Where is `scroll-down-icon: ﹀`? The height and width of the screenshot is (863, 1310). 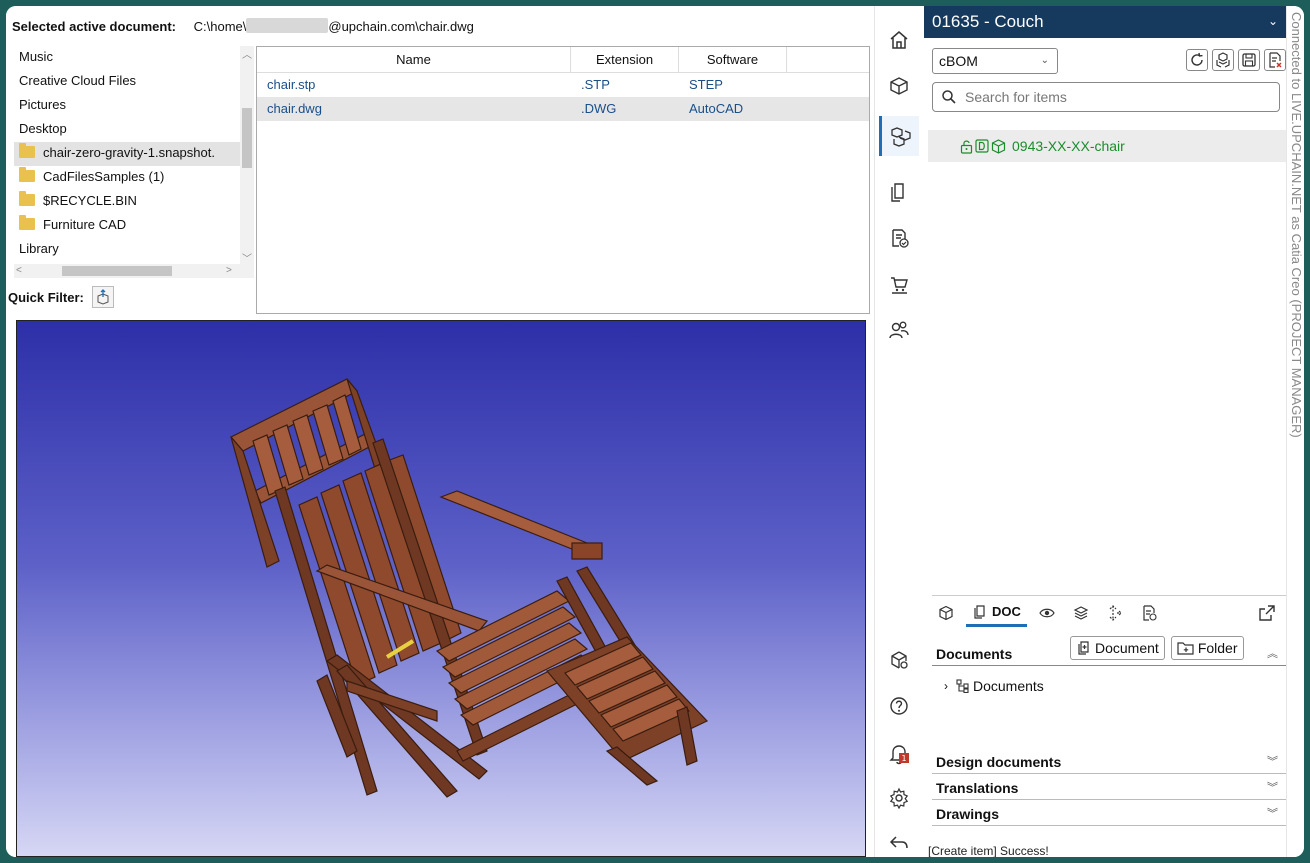
scroll-down-icon: ﹀ is located at coordinates (247, 257).